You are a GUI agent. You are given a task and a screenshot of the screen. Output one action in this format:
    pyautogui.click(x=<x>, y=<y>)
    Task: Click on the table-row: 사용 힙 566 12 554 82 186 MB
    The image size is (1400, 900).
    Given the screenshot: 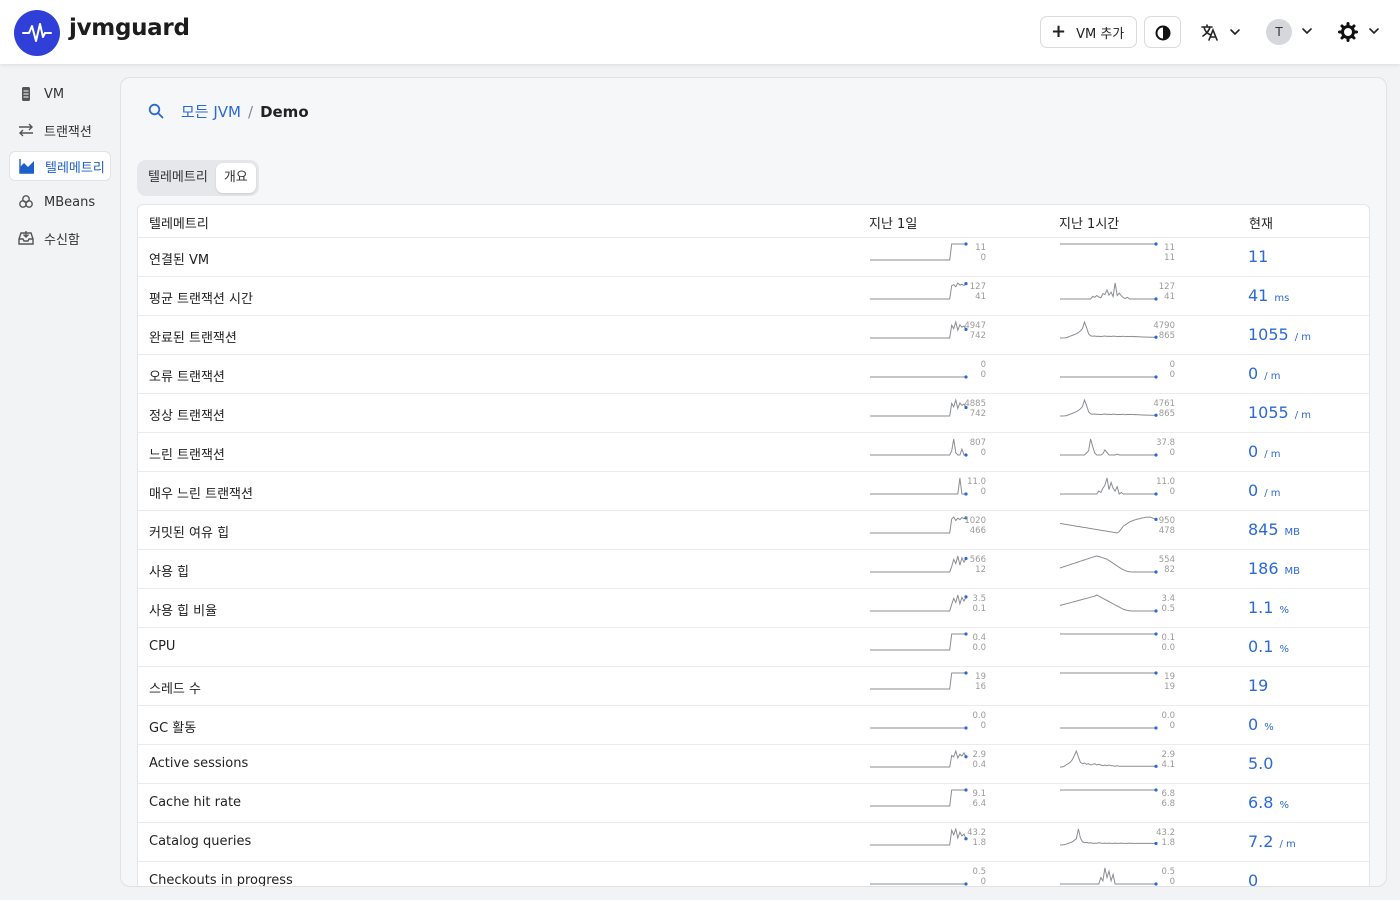 What is the action you would take?
    pyautogui.click(x=753, y=569)
    